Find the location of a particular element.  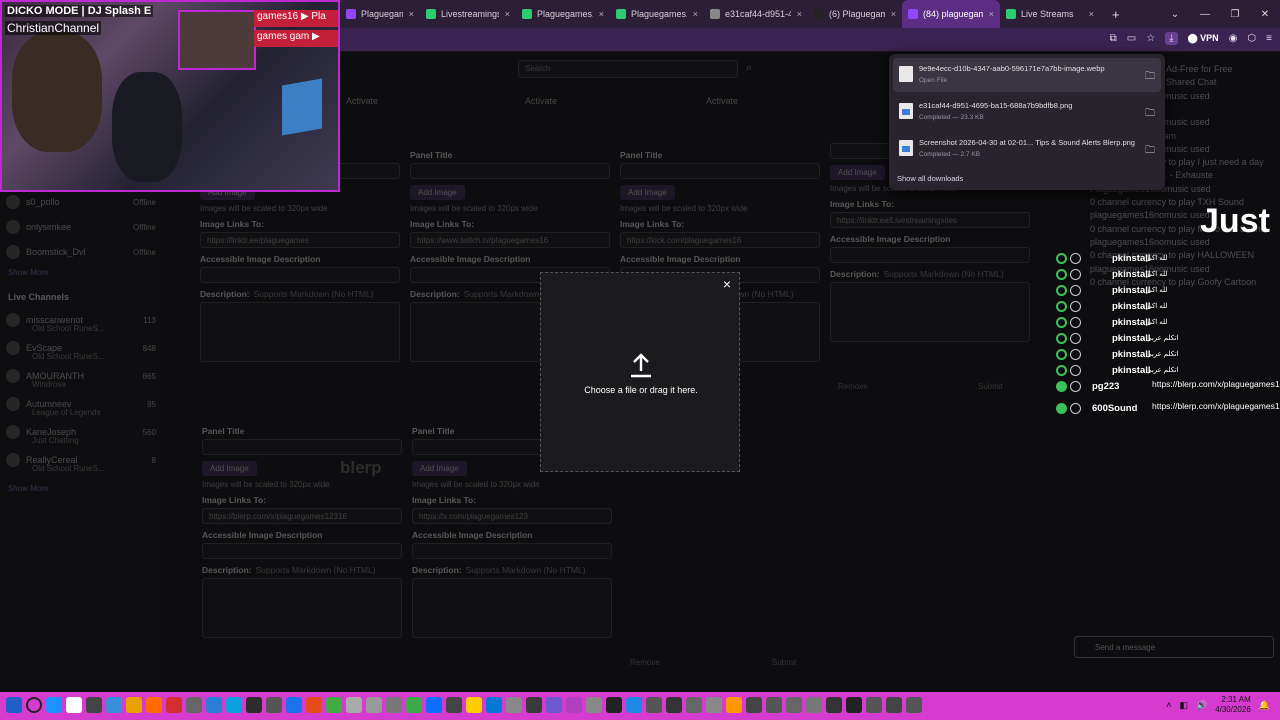

chat-input: Send a message is located at coordinates (1174, 647).